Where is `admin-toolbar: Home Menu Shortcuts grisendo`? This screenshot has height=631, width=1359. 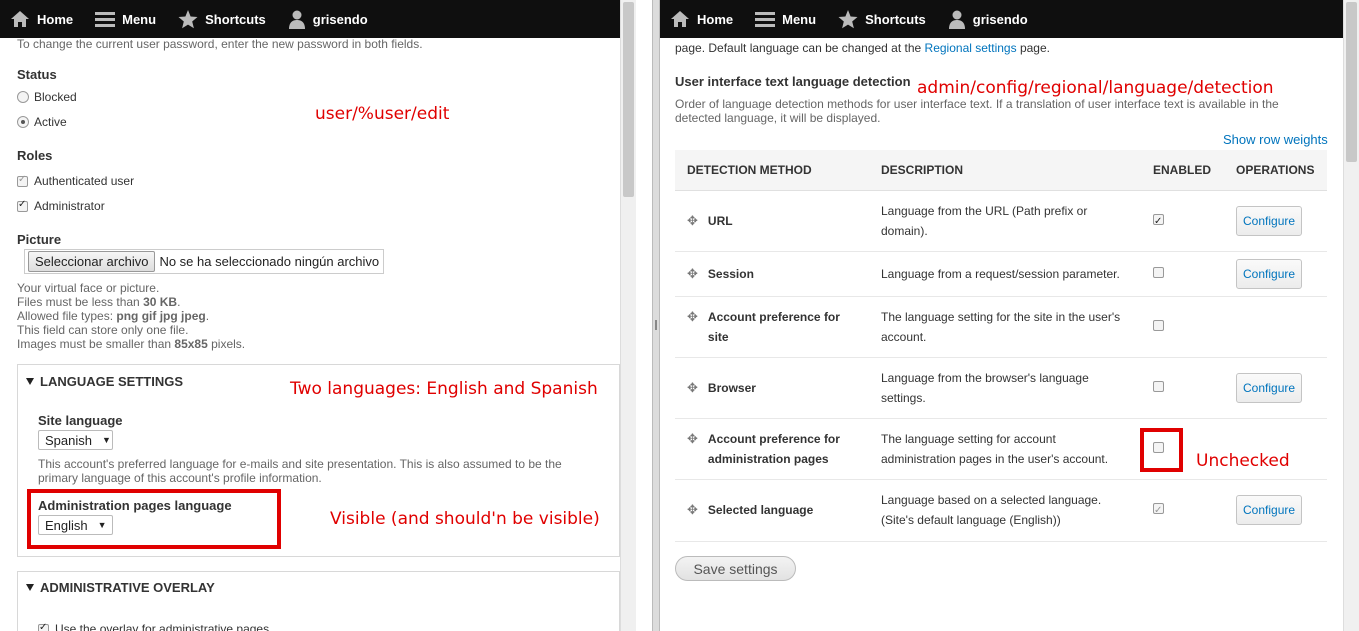
admin-toolbar: Home Menu Shortcuts grisendo is located at coordinates (318, 19).